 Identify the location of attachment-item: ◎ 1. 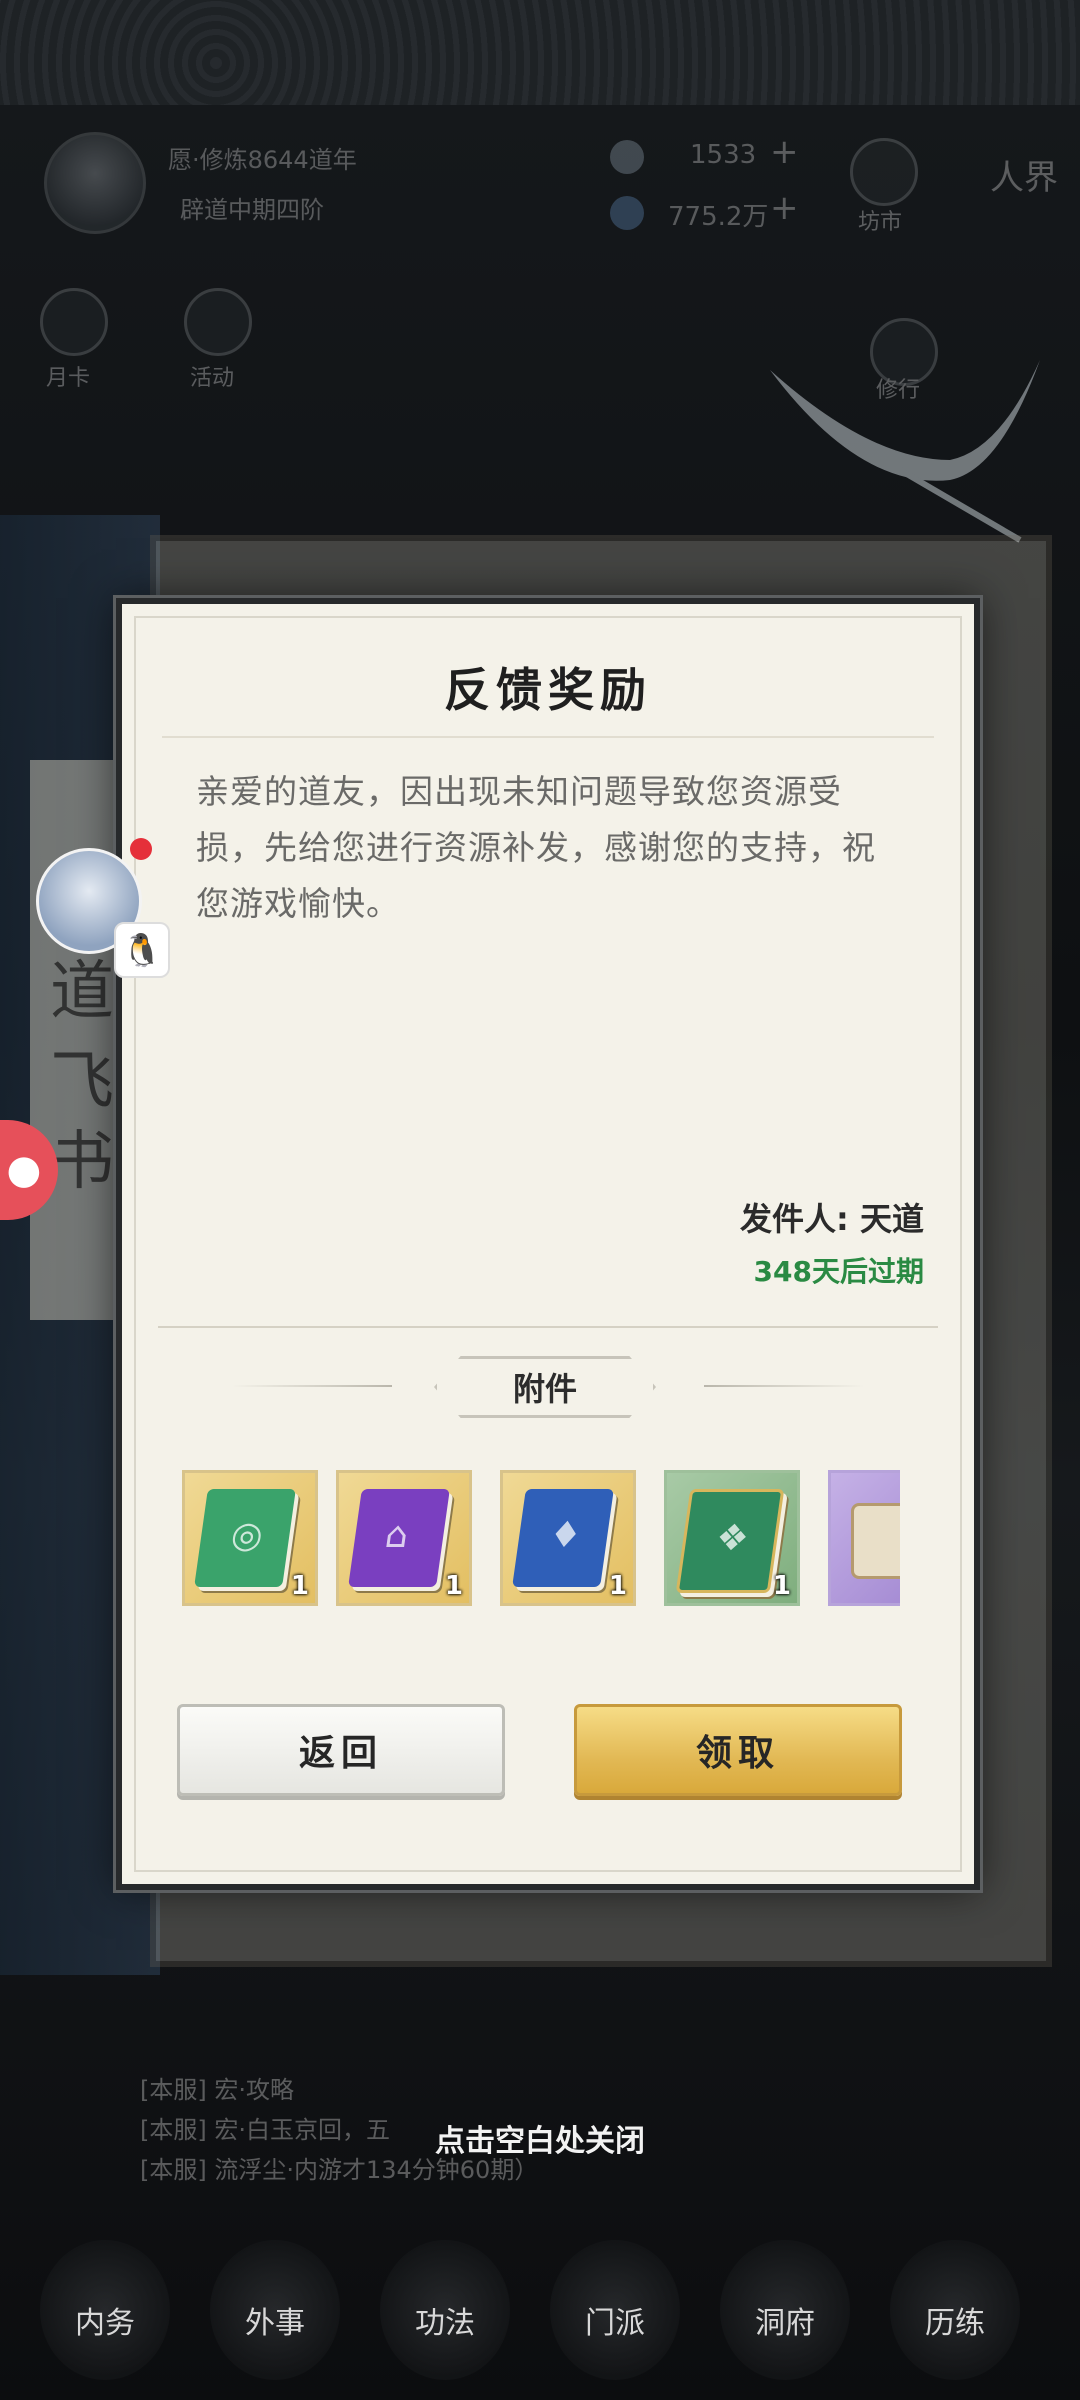
(250, 1538).